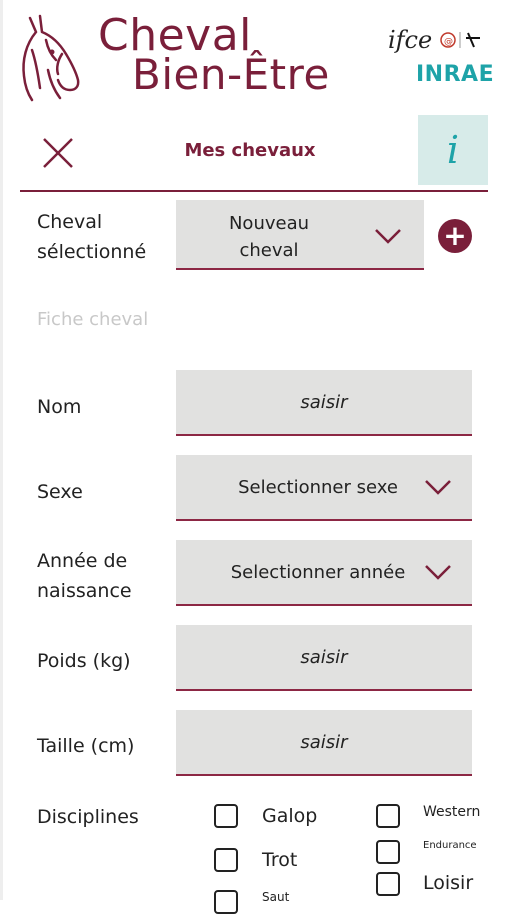  What do you see at coordinates (226, 816) in the screenshot?
I see `checkbox-galop` at bounding box center [226, 816].